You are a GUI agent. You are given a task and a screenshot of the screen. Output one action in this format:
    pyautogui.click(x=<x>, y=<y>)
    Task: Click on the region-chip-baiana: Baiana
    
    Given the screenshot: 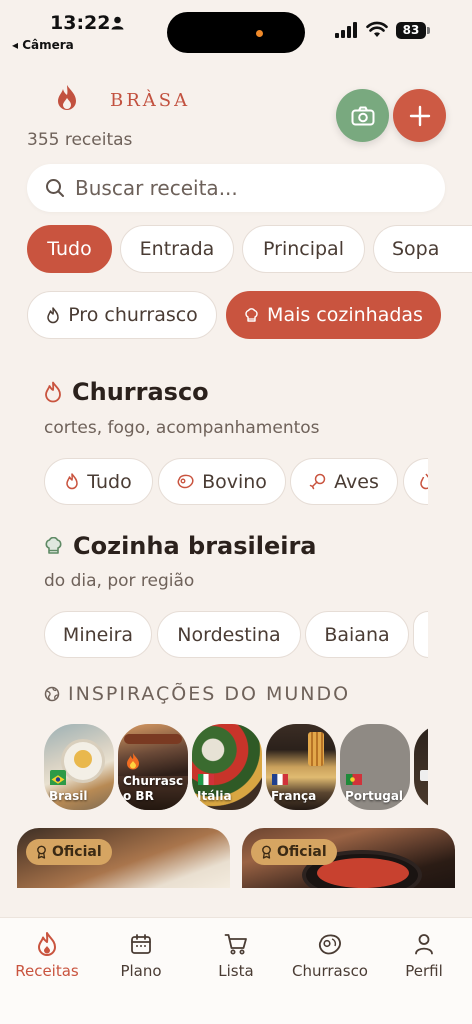 What is the action you would take?
    pyautogui.click(x=357, y=634)
    